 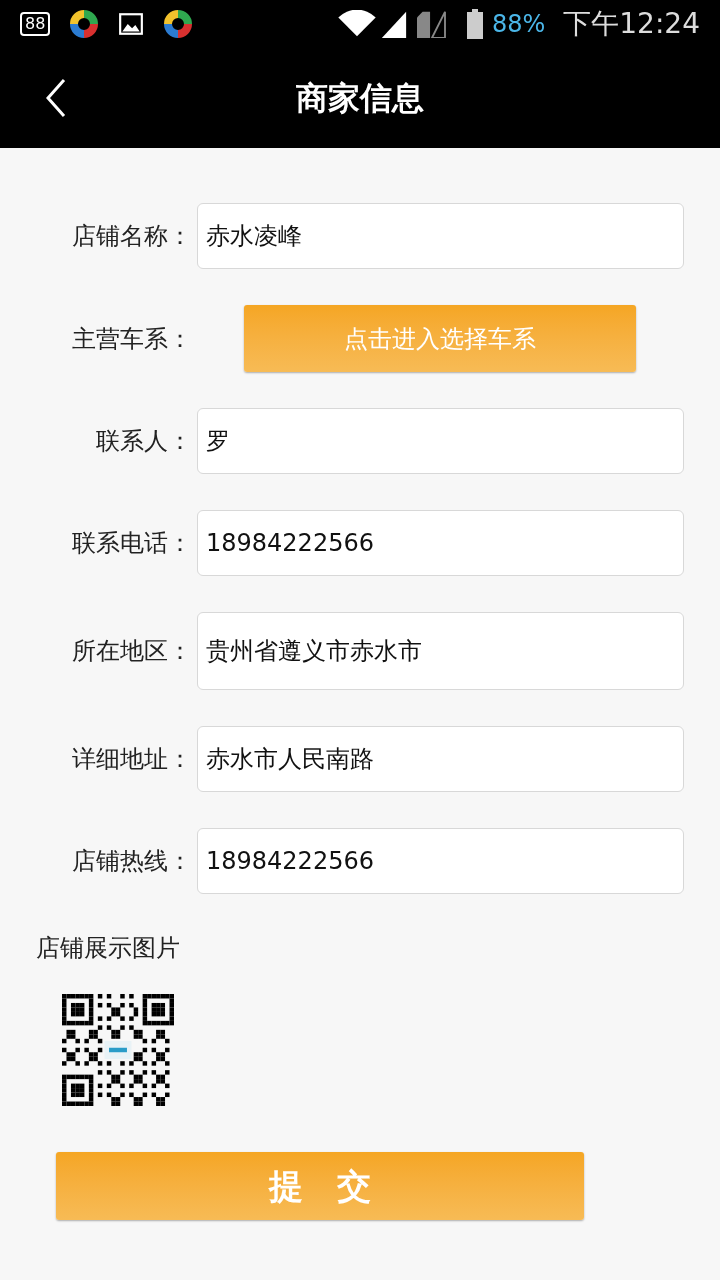 What do you see at coordinates (393, 24) in the screenshot?
I see `signal-icon` at bounding box center [393, 24].